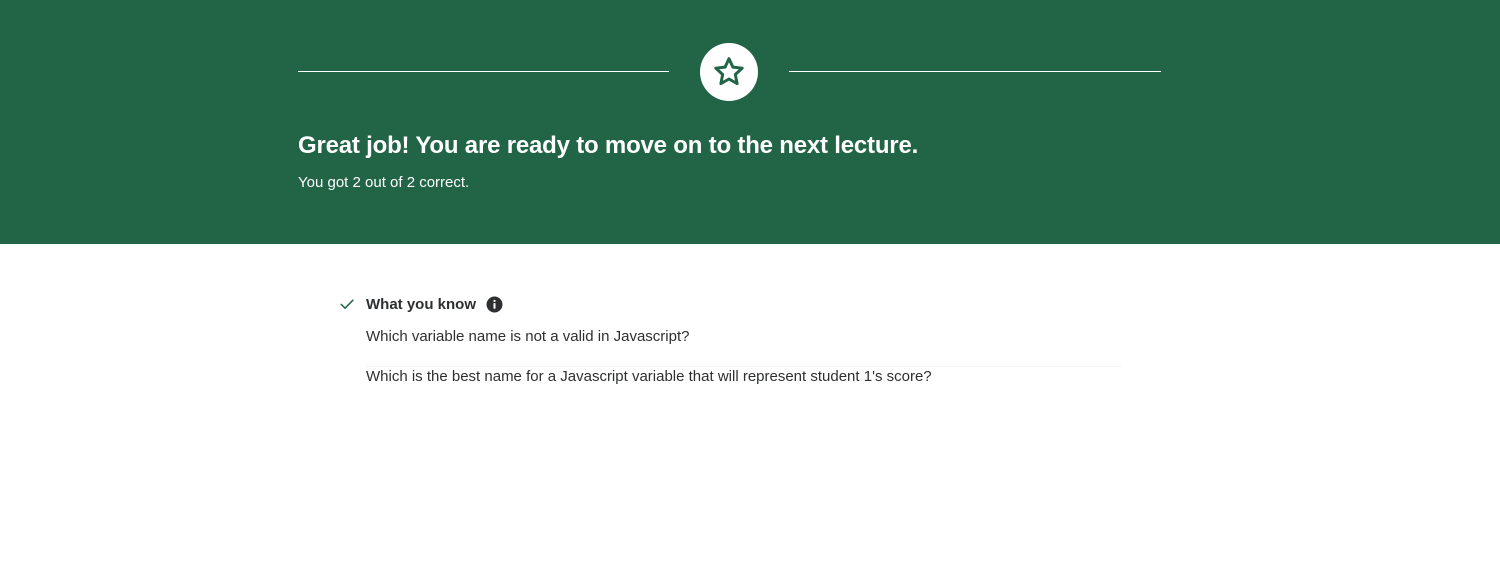  What do you see at coordinates (347, 304) in the screenshot?
I see `check-icon` at bounding box center [347, 304].